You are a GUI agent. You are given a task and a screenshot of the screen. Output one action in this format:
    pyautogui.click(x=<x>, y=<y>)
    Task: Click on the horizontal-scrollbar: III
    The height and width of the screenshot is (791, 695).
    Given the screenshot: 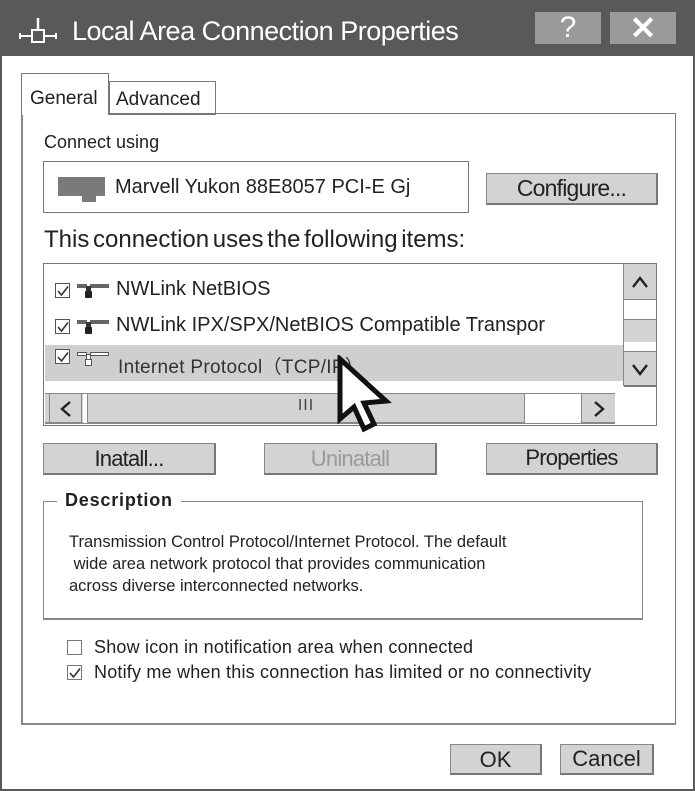 What is the action you would take?
    pyautogui.click(x=330, y=408)
    